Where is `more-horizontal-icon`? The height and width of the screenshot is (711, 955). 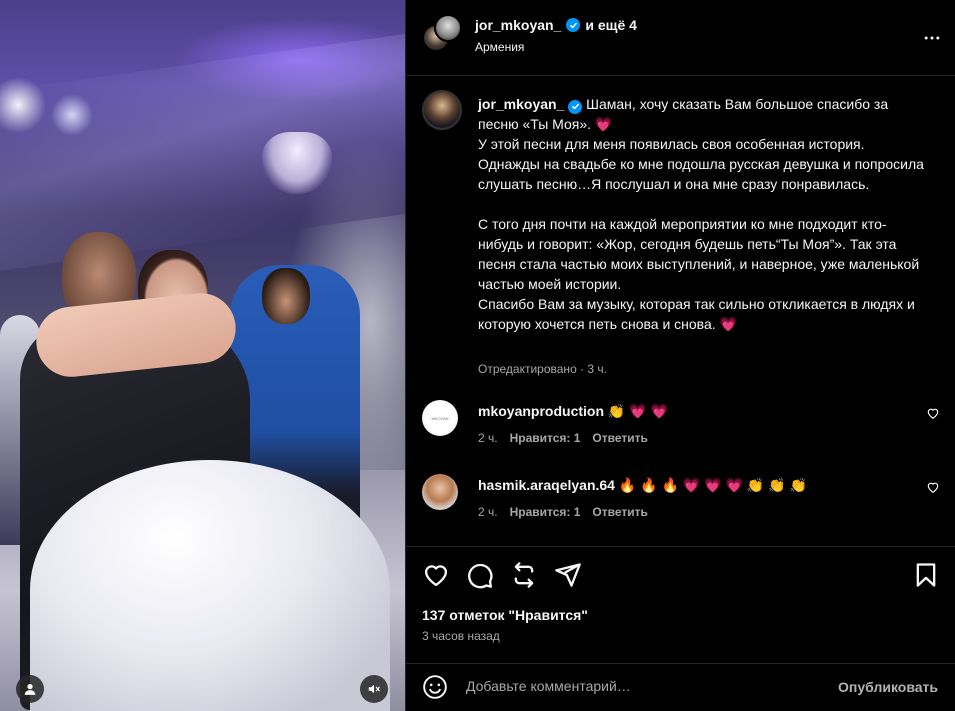 more-horizontal-icon is located at coordinates (932, 38).